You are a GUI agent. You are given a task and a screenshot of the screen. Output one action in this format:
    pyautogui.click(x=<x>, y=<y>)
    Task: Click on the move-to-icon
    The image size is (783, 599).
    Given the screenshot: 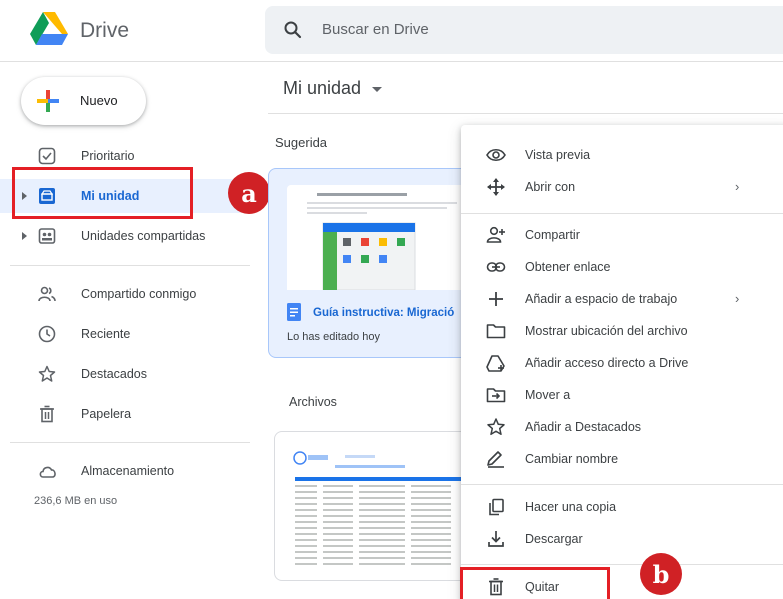 What is the action you would take?
    pyautogui.click(x=496, y=395)
    